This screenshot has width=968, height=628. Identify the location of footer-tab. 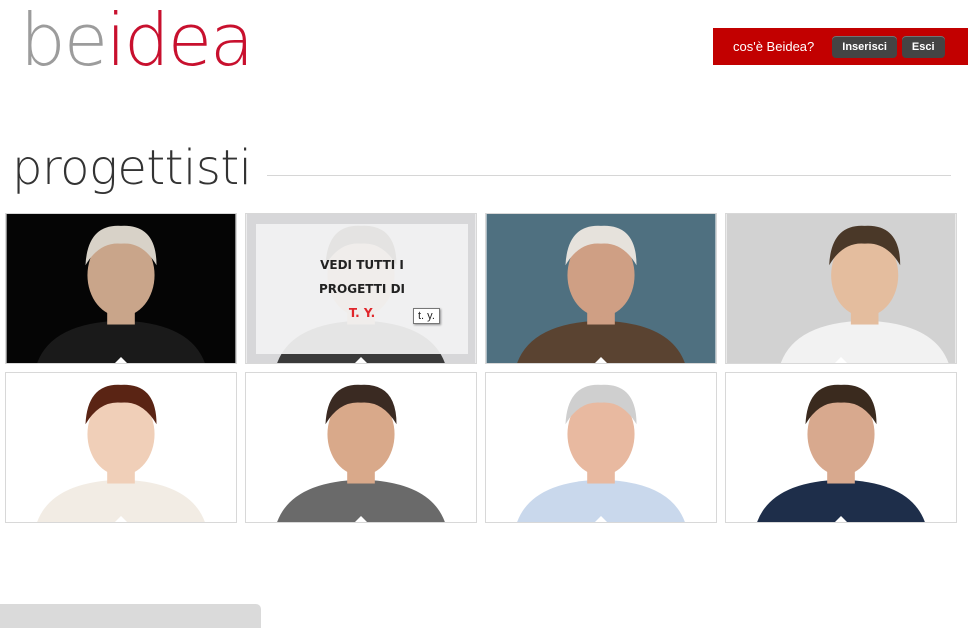
(130, 616).